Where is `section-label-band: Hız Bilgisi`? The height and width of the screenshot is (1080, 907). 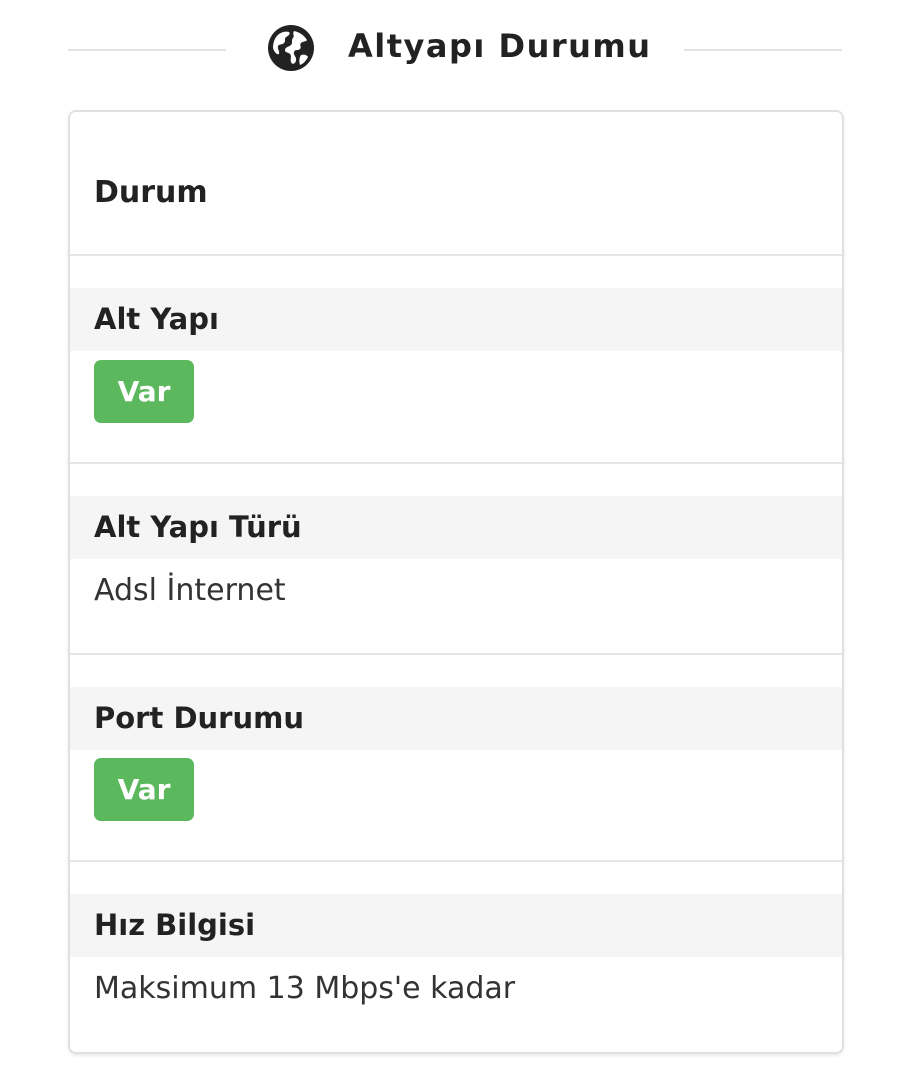 section-label-band: Hız Bilgisi is located at coordinates (456, 925).